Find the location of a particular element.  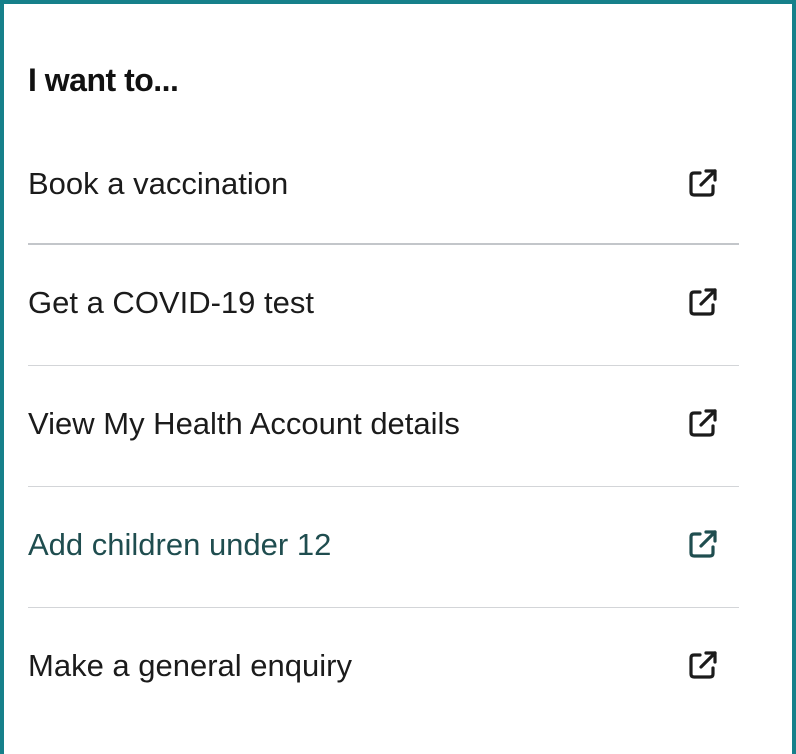

link-add-children: Add children under 12 is located at coordinates (383, 547).